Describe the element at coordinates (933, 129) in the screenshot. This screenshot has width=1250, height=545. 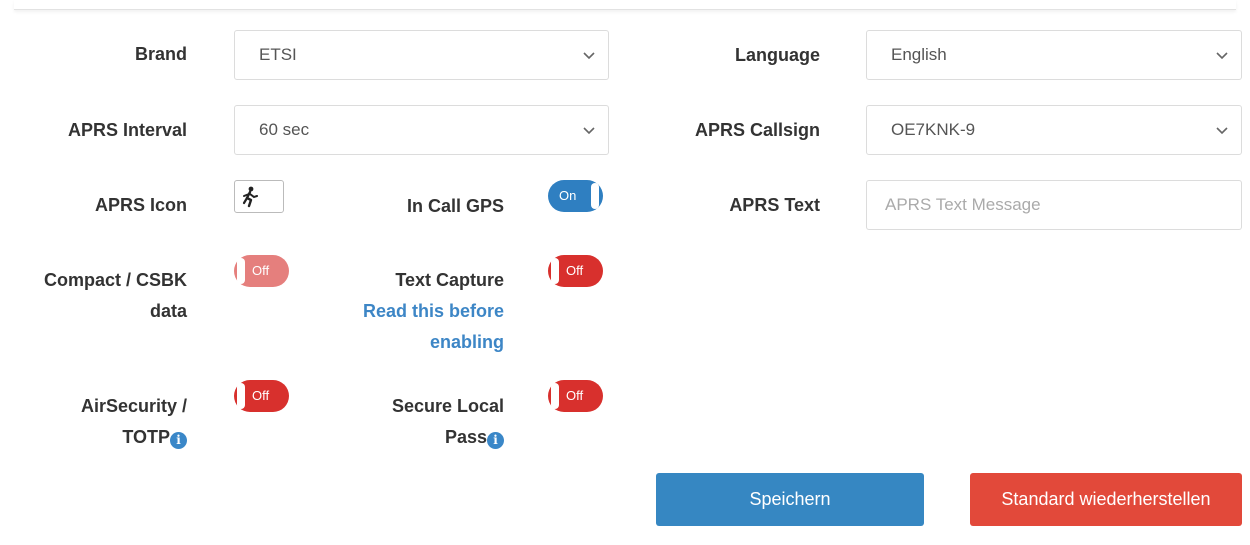
I see `aprs-callsign-value: OE7KNK-9` at that location.